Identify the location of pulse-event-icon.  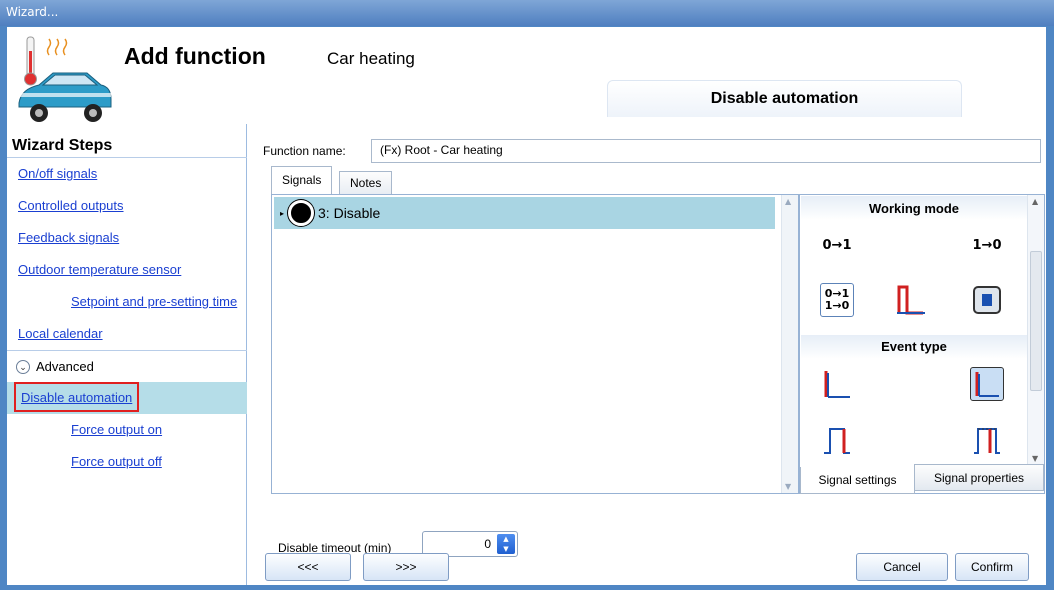
(837, 440).